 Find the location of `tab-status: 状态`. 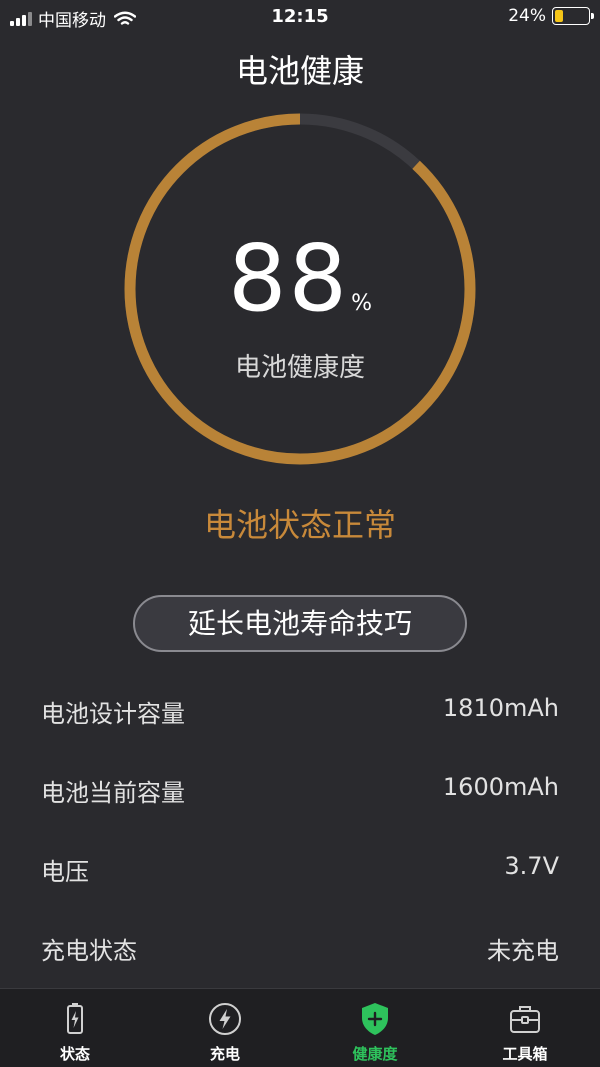

tab-status: 状态 is located at coordinates (75, 1028).